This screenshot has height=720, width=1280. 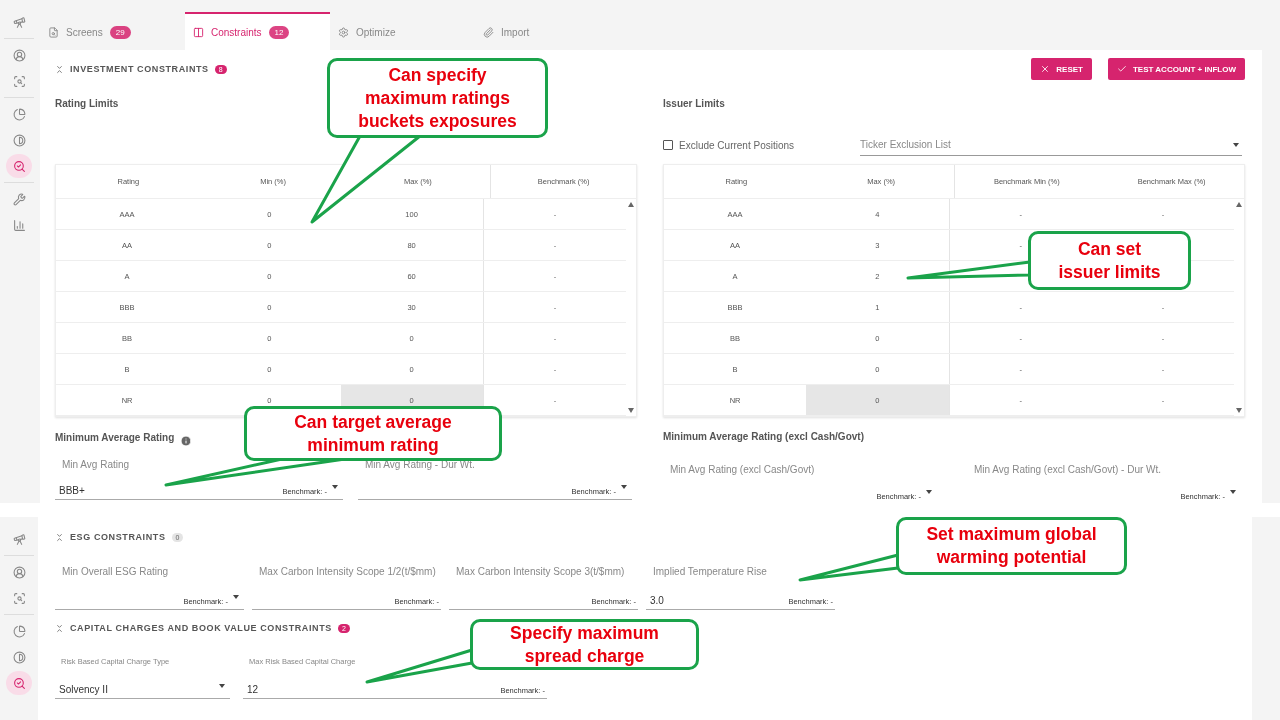 I want to click on check-icon, so click(x=1121, y=69).